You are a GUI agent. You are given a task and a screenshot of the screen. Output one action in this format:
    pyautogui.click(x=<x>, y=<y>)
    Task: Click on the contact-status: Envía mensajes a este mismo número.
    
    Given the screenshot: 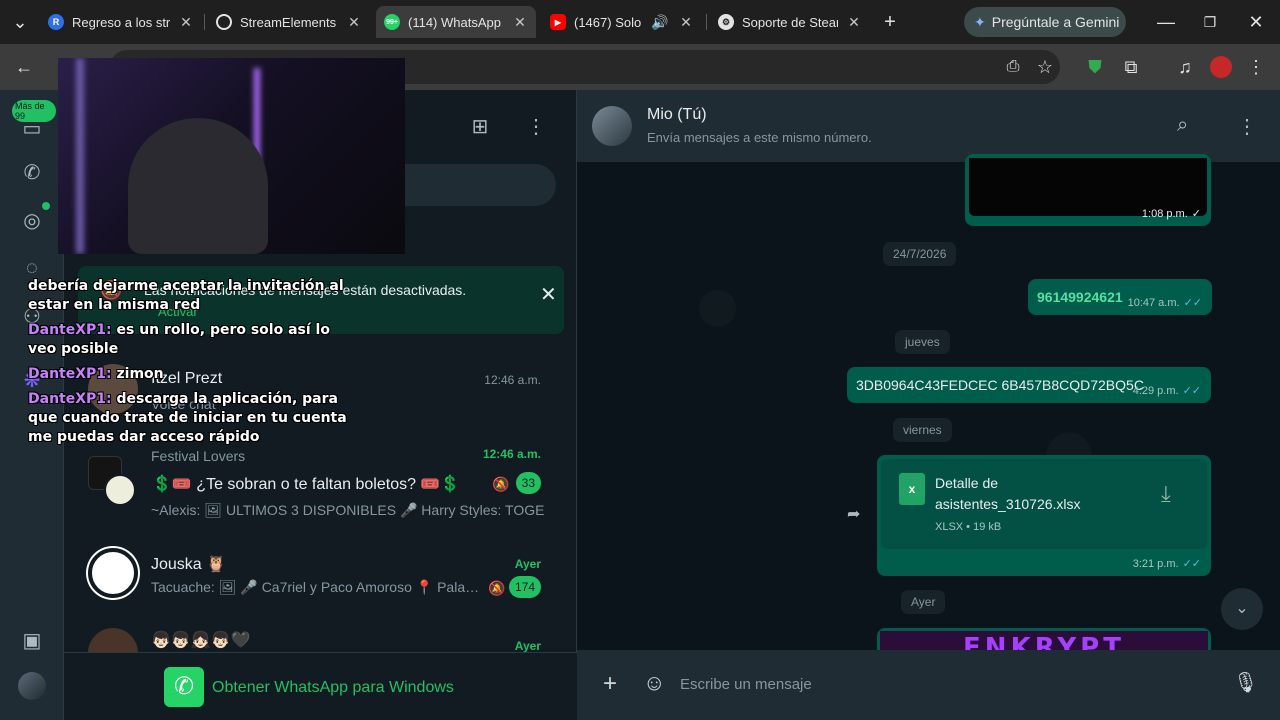 What is the action you would take?
    pyautogui.click(x=759, y=137)
    